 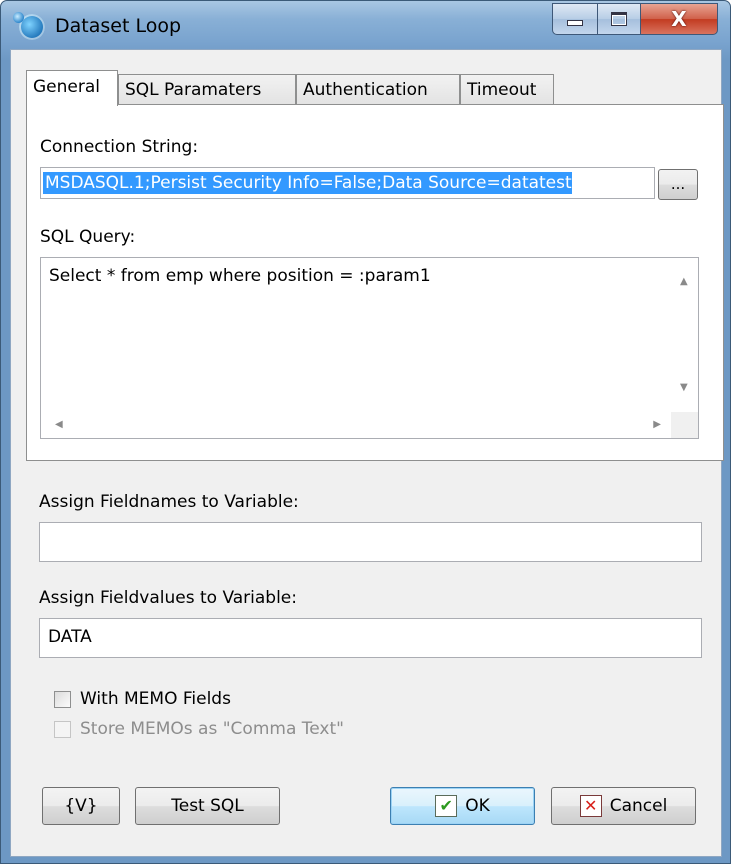 I want to click on maximize-button, so click(x=619, y=19).